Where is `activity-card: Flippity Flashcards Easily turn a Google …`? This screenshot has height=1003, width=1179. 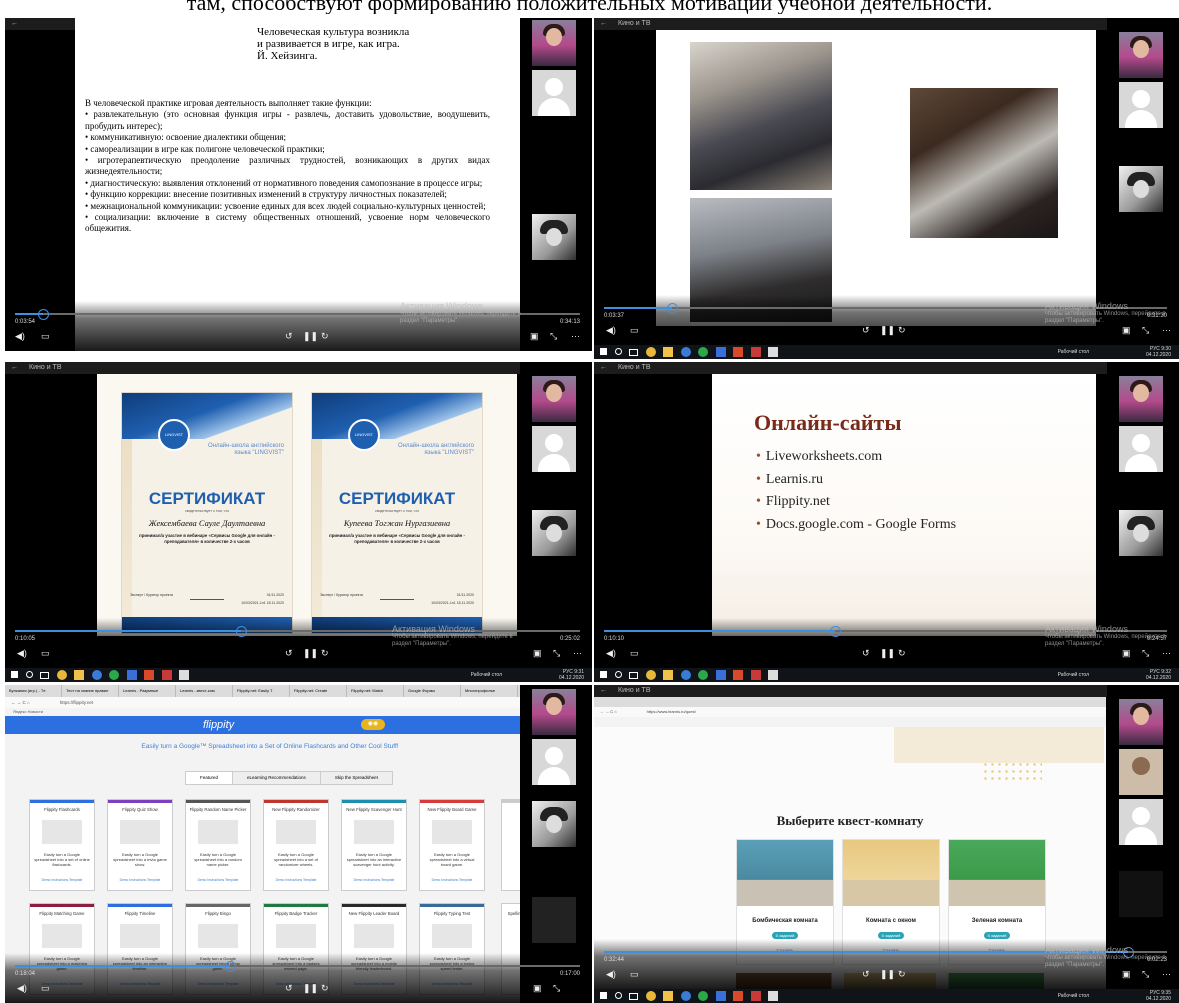 activity-card: Flippity Flashcards Easily turn a Google … is located at coordinates (62, 845).